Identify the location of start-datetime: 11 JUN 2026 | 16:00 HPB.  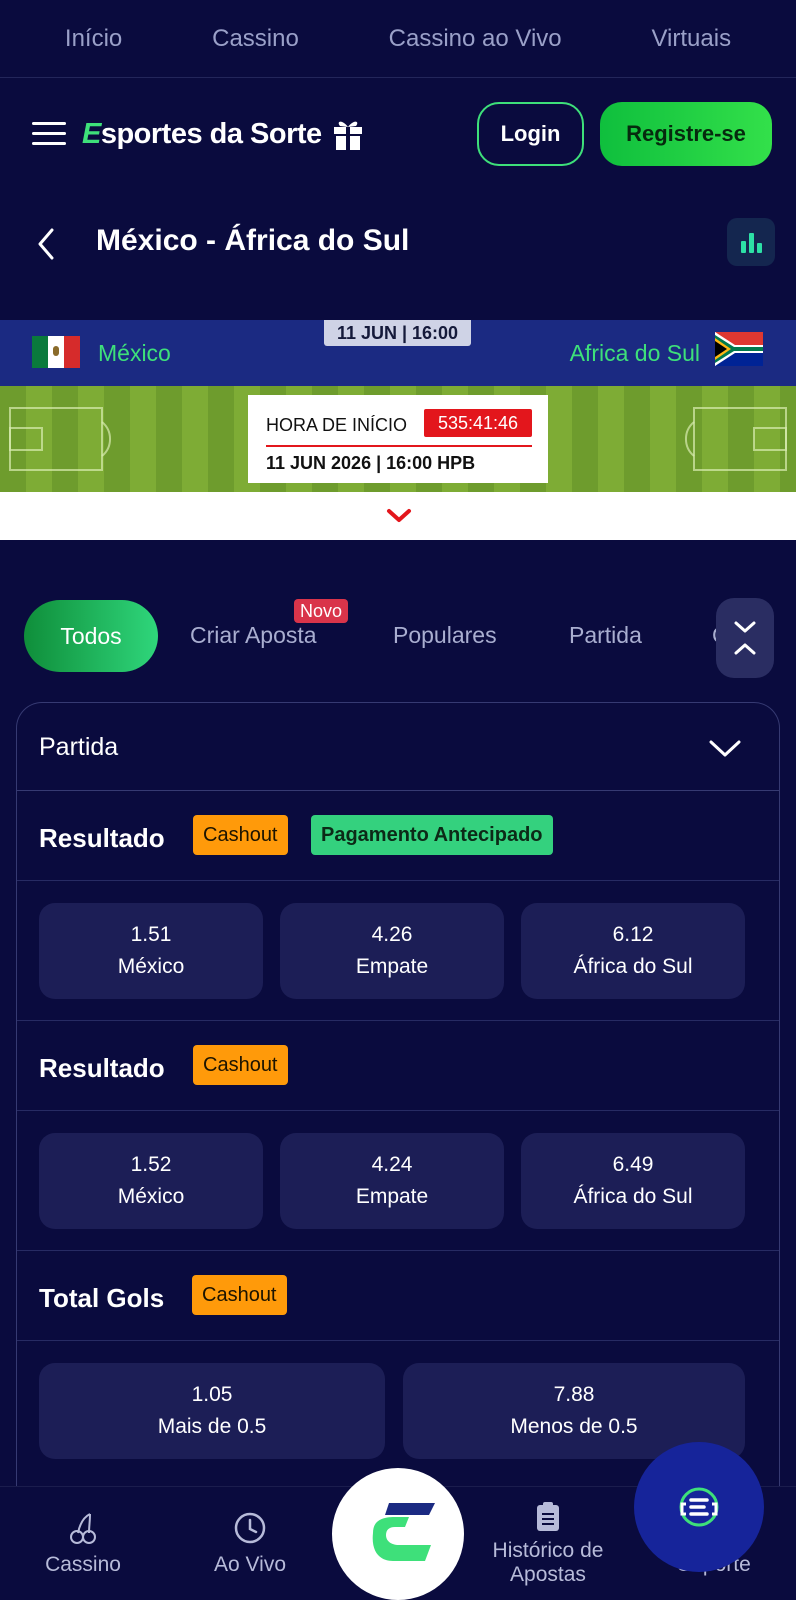
(371, 463).